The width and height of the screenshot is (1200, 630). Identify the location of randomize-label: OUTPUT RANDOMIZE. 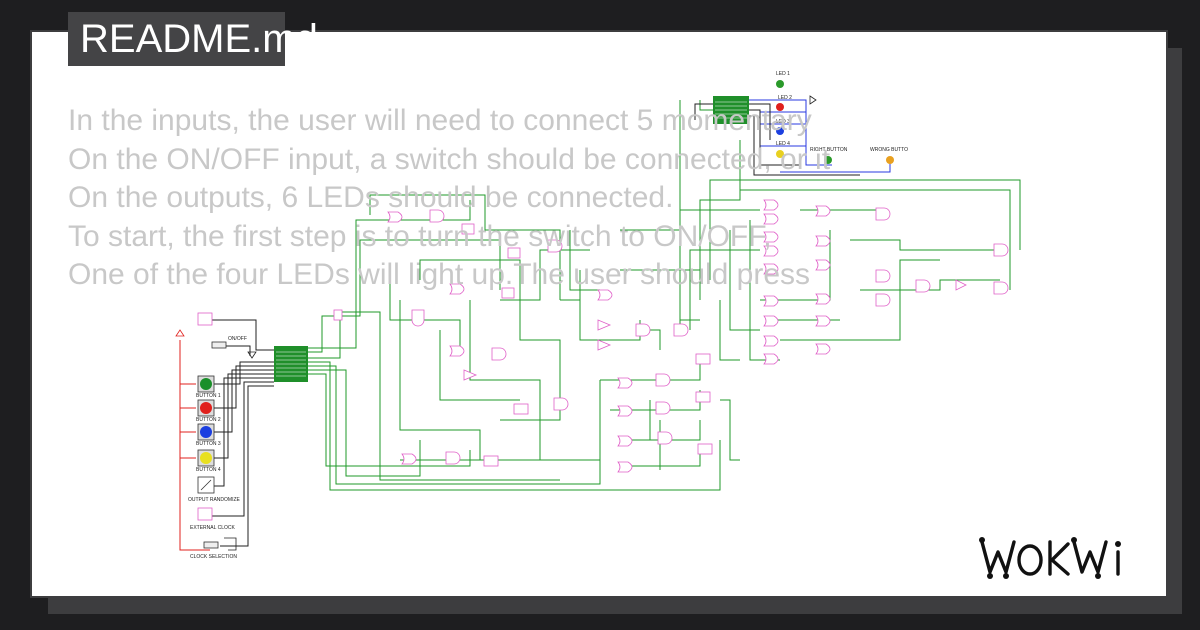
(214, 500).